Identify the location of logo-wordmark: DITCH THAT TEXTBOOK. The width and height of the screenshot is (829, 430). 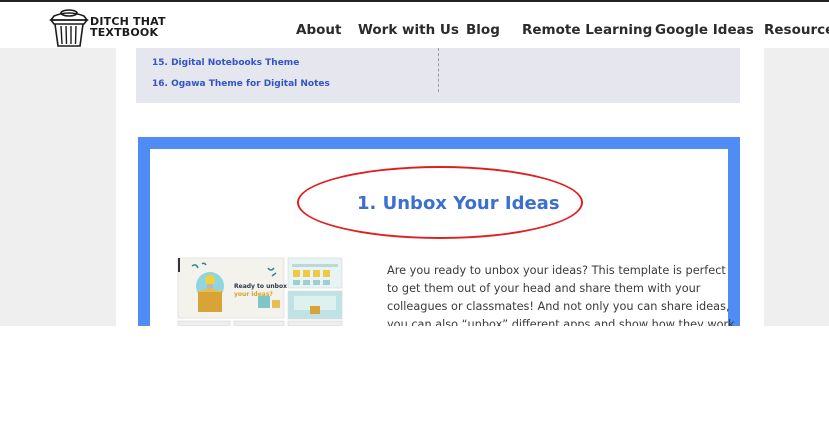
(128, 27).